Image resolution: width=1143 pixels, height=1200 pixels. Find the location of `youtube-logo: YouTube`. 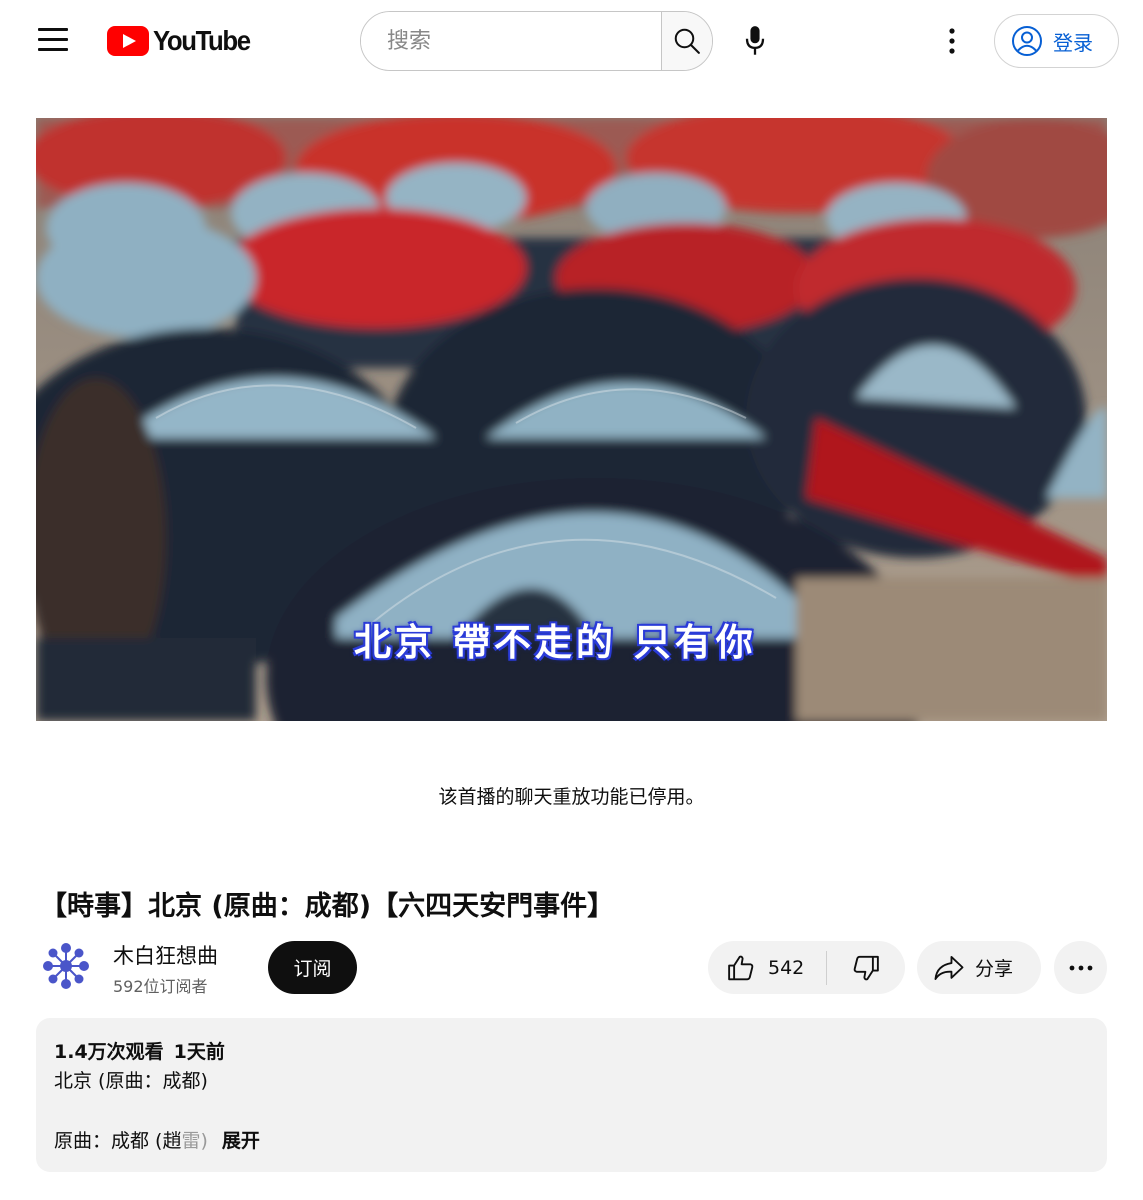

youtube-logo: YouTube is located at coordinates (182, 41).